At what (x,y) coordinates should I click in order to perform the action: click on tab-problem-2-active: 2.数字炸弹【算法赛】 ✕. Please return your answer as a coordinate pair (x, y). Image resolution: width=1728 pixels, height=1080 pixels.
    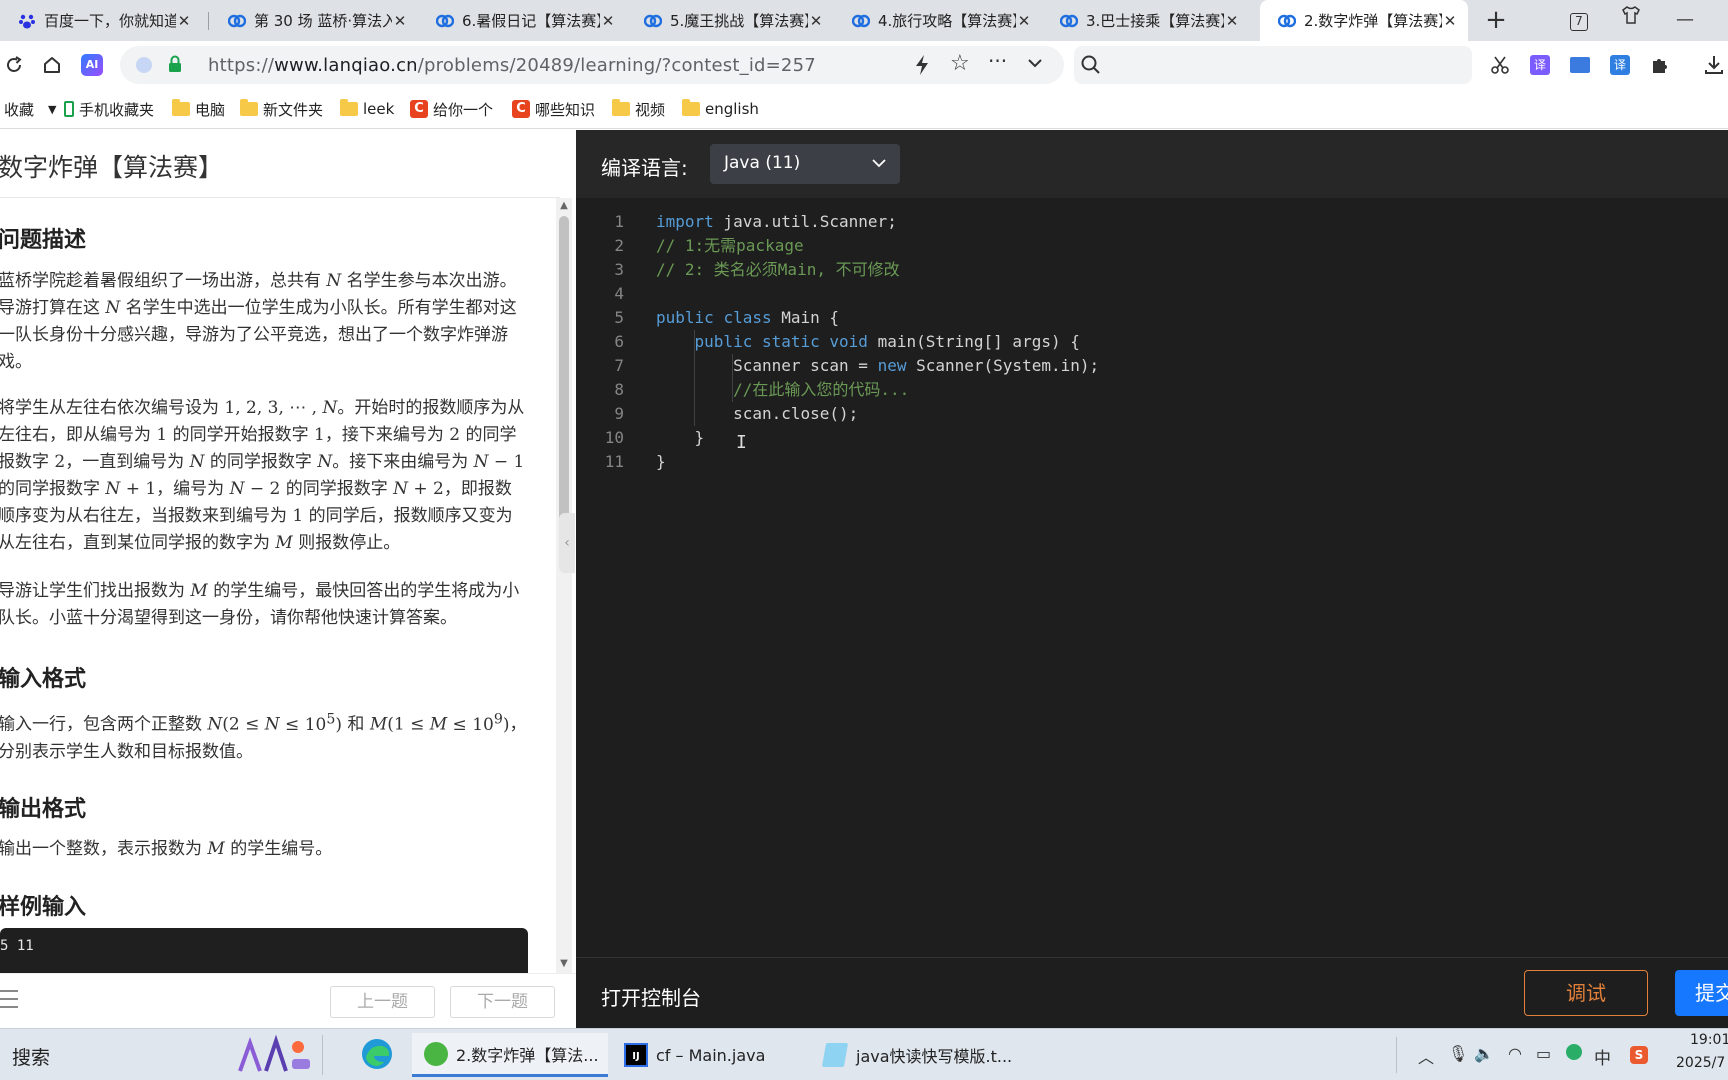
    Looking at the image, I should click on (1364, 20).